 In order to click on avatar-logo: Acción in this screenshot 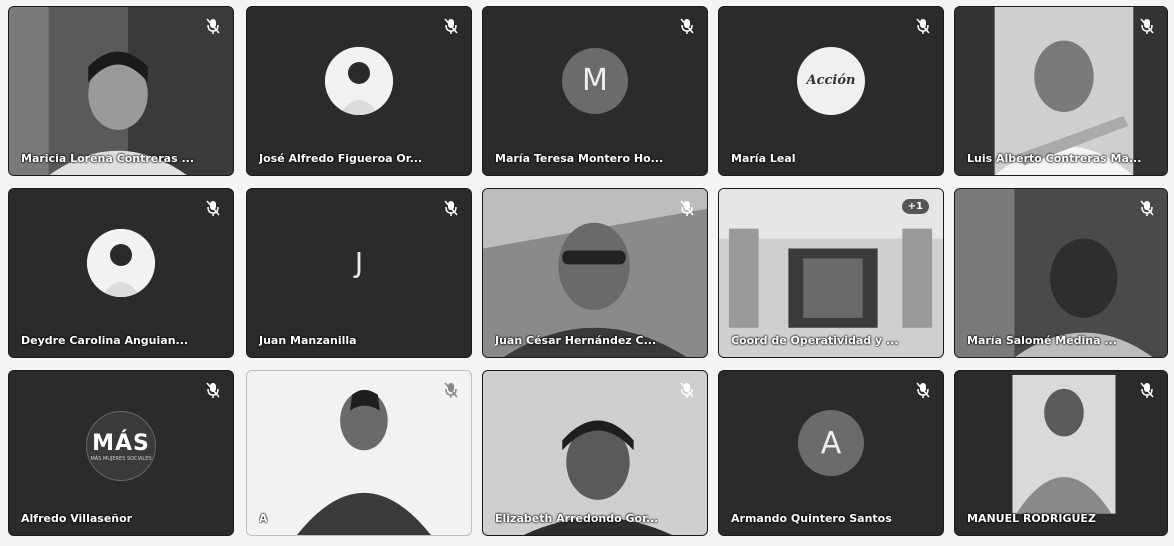, I will do `click(831, 81)`.